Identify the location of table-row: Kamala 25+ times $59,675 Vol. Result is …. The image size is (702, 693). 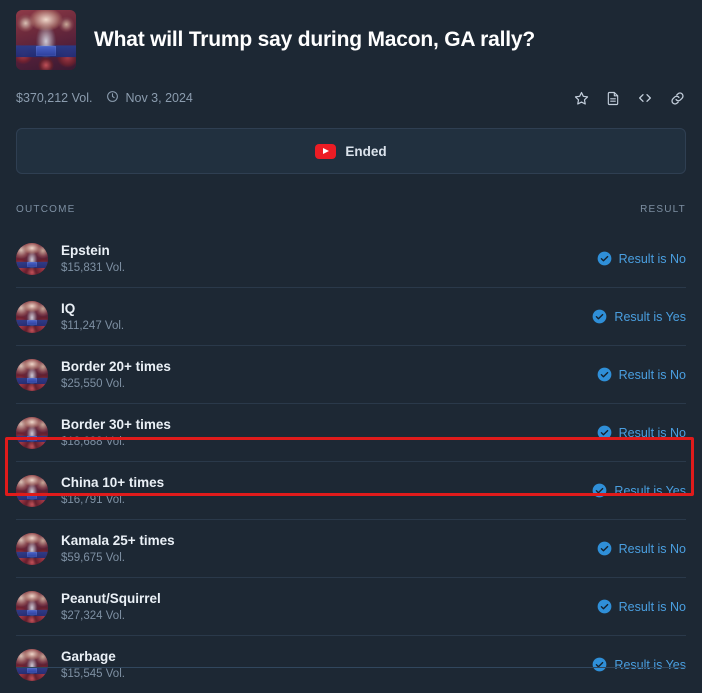
(351, 548).